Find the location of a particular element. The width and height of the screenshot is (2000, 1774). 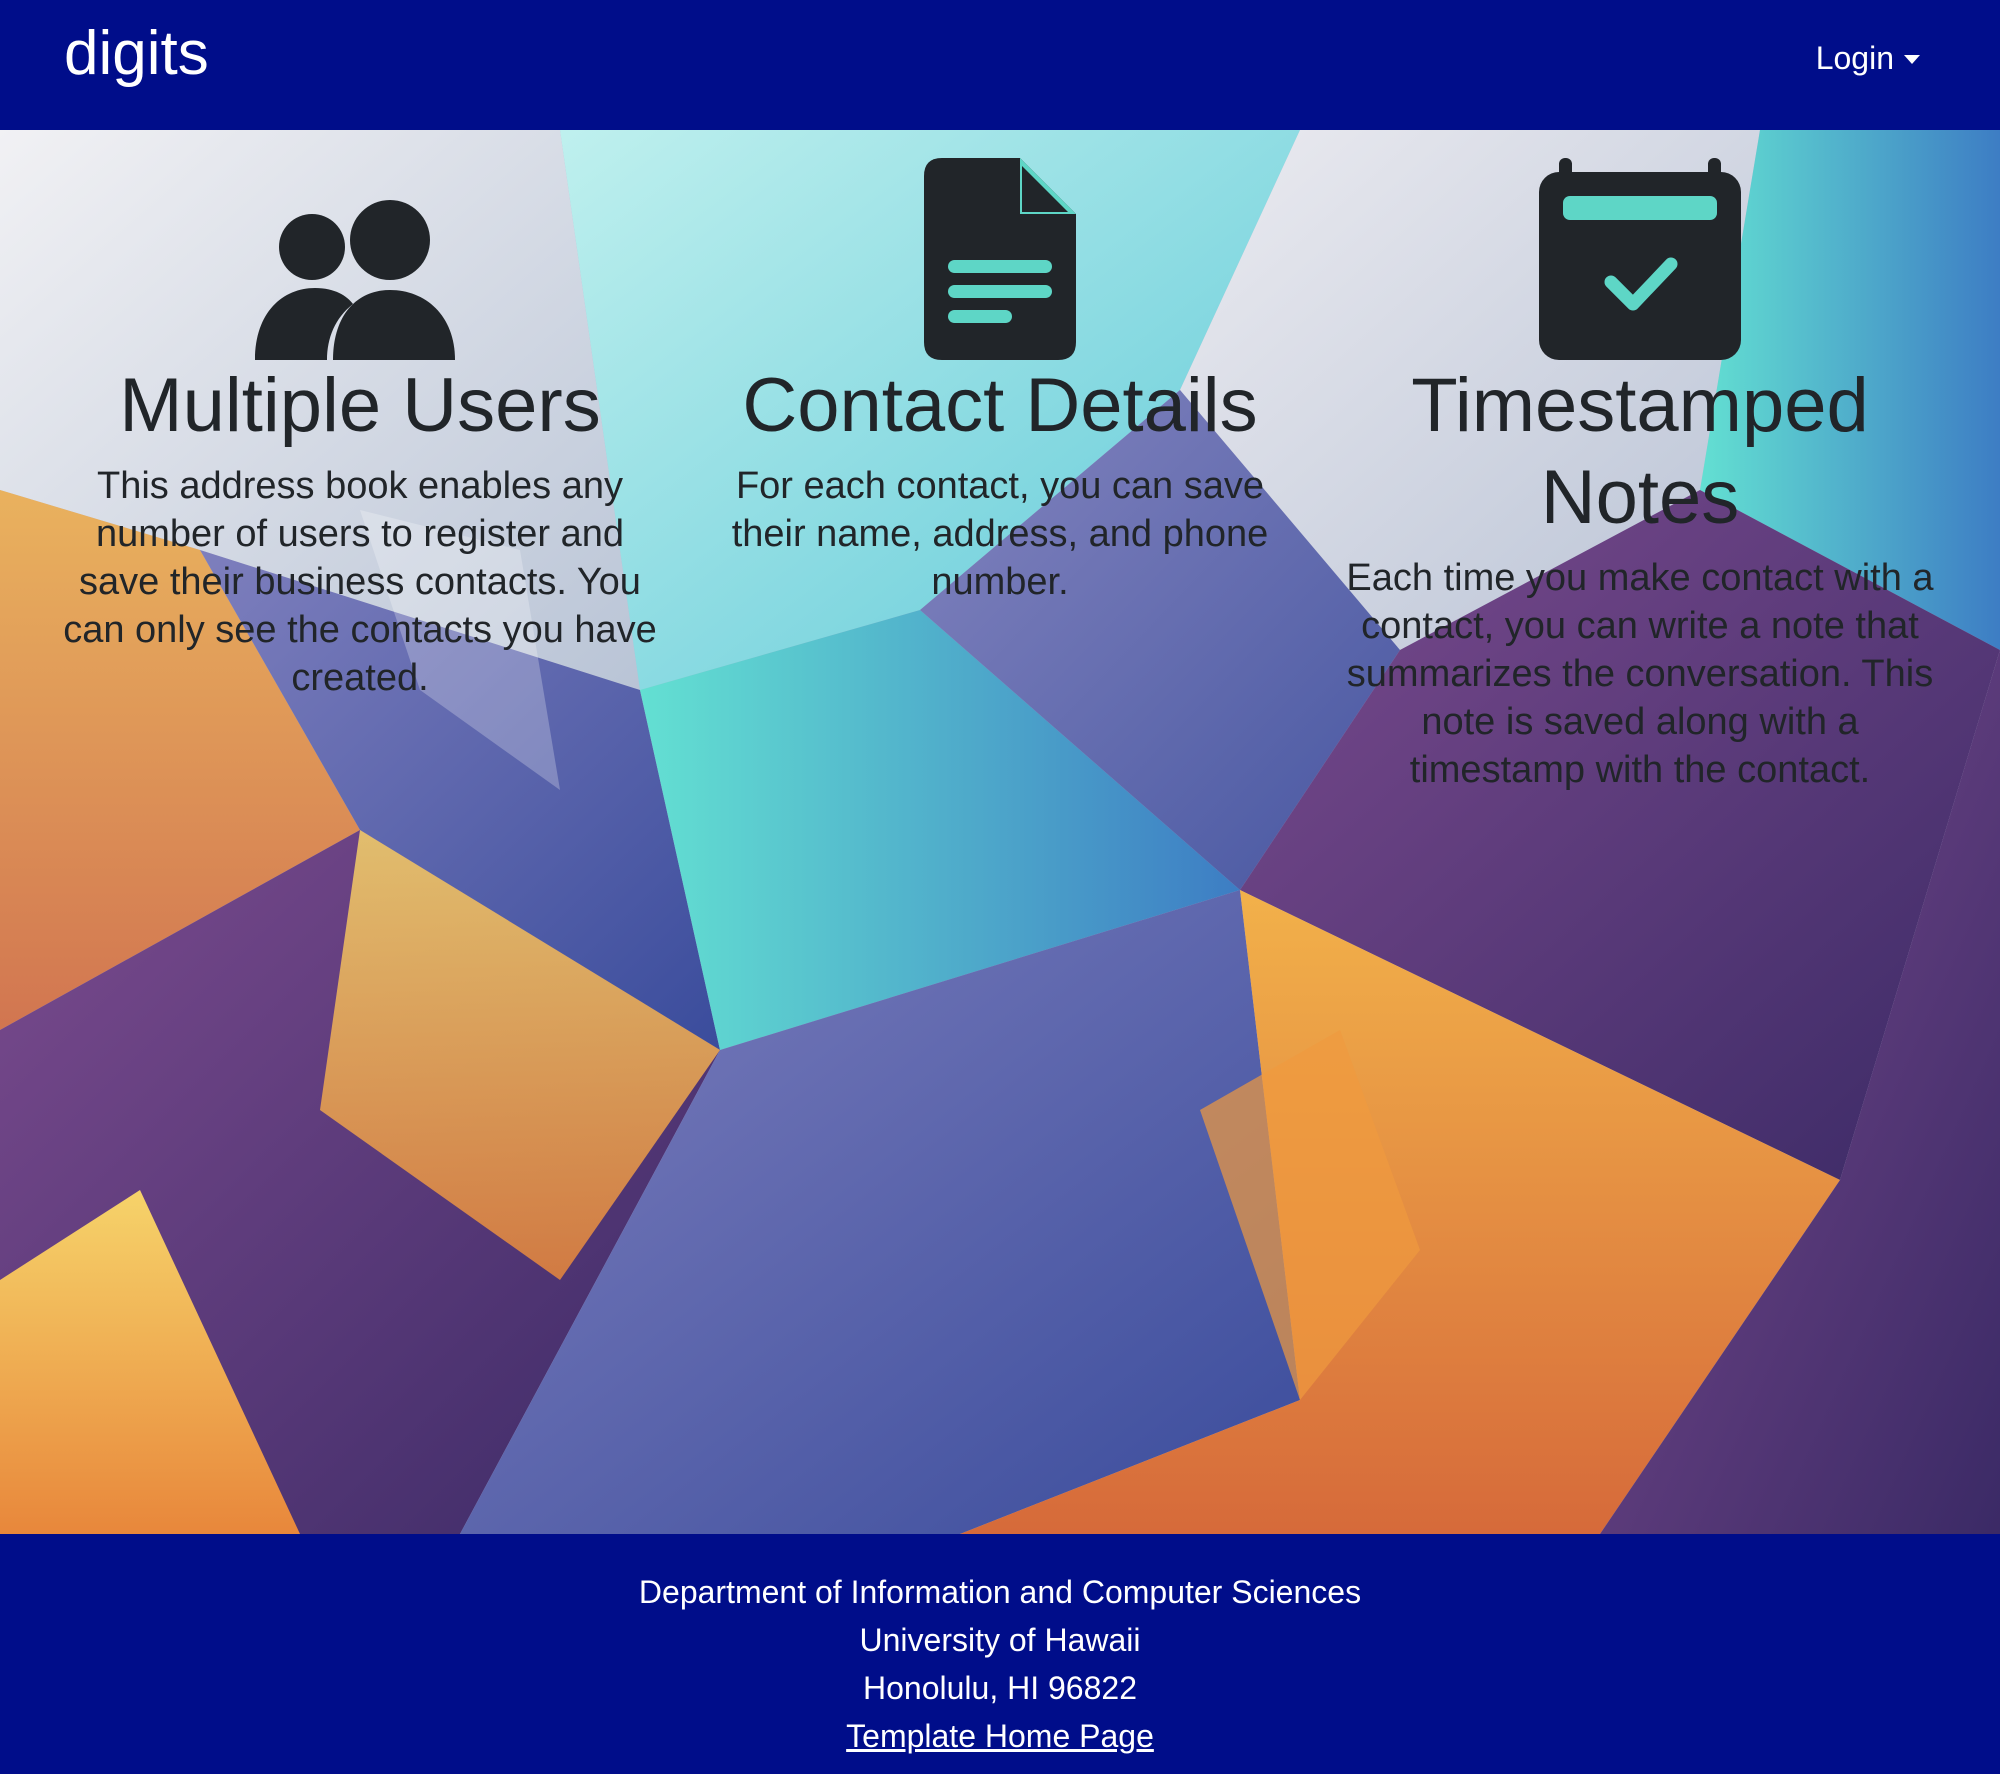

login-dropdown: Login is located at coordinates (1868, 58).